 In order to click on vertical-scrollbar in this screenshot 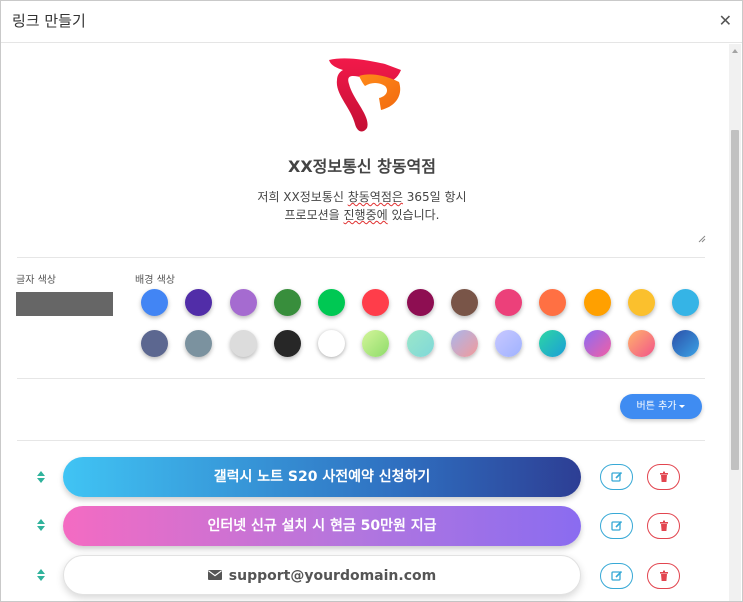, I will do `click(735, 322)`.